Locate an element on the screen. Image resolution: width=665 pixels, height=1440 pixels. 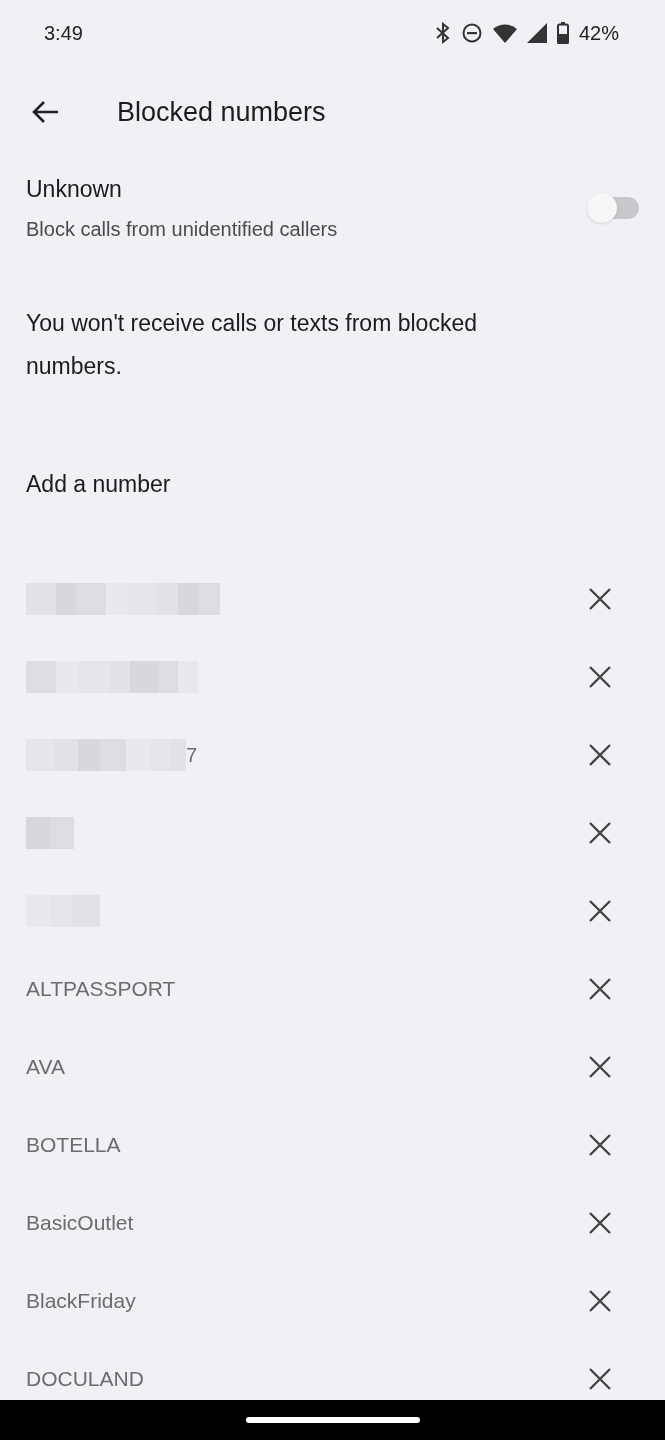
pixelated-block is located at coordinates (50, 833).